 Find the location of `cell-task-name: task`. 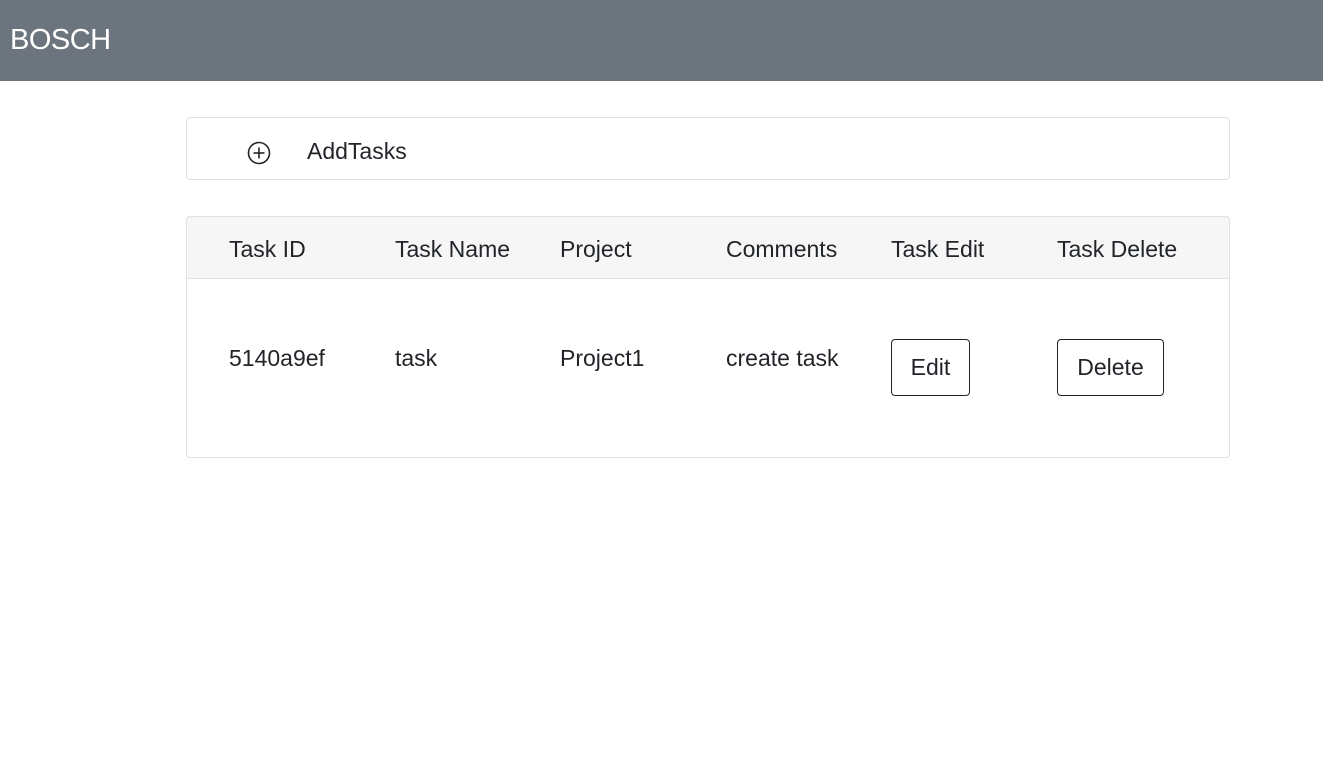

cell-task-name: task is located at coordinates (416, 358).